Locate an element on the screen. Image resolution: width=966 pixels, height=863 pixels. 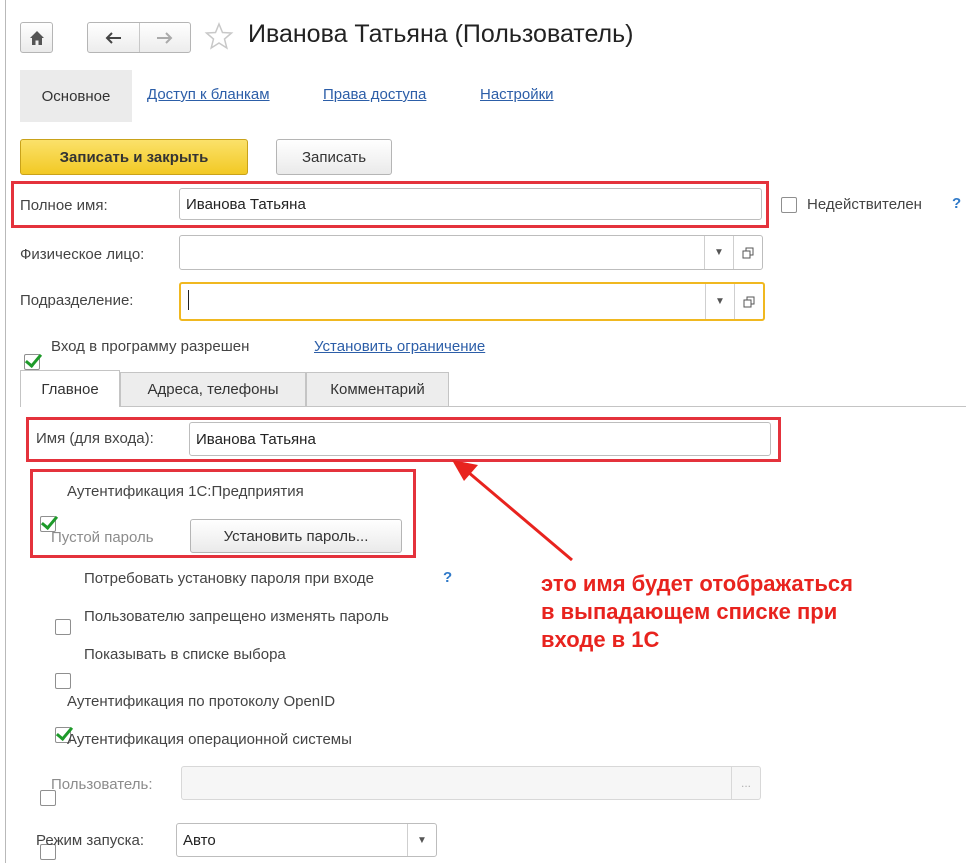
annotation-arrow is located at coordinates (512, 511).